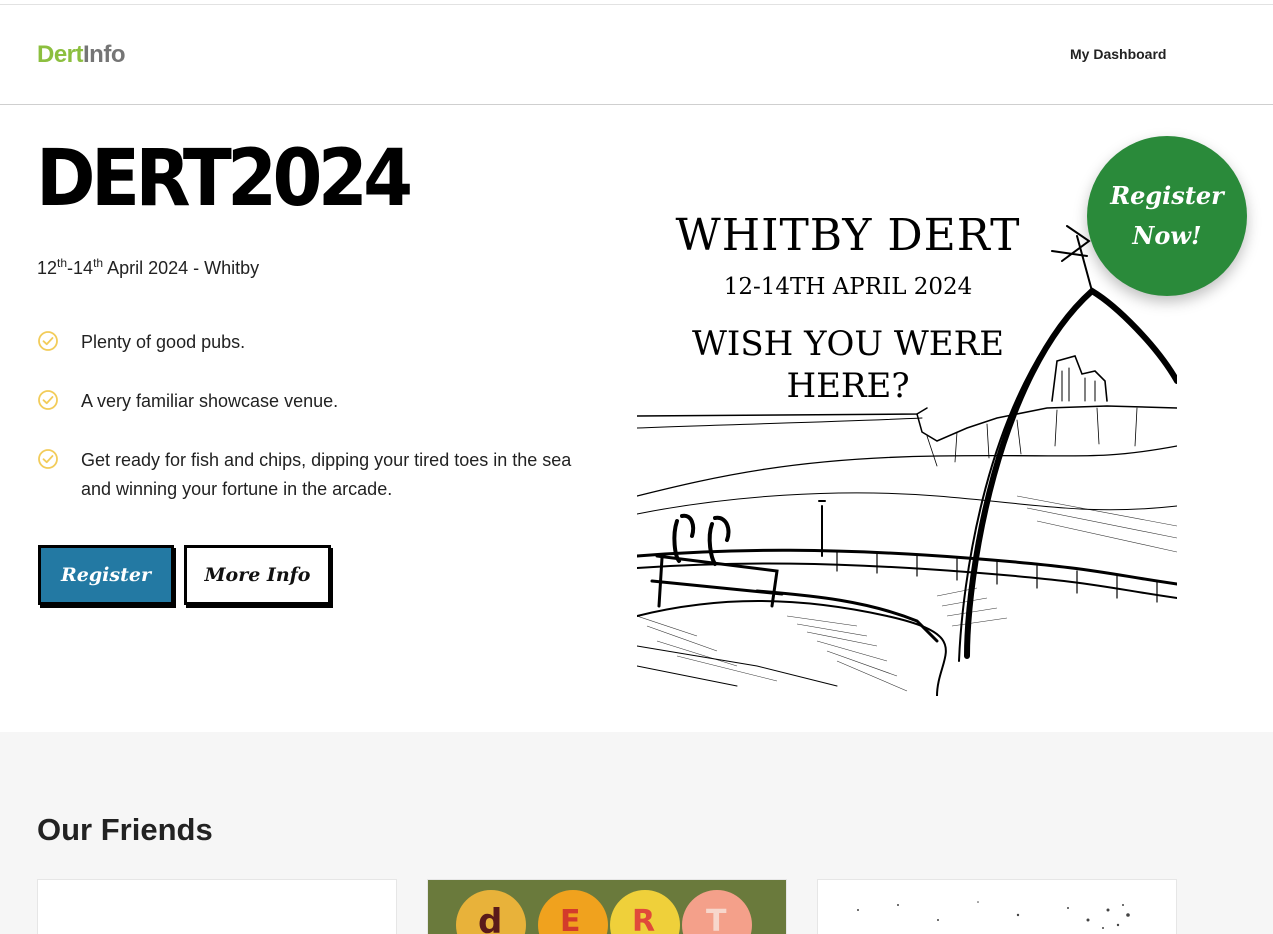 The image size is (1273, 934). I want to click on feature-item: A very familiar showcase venue., so click(187, 401).